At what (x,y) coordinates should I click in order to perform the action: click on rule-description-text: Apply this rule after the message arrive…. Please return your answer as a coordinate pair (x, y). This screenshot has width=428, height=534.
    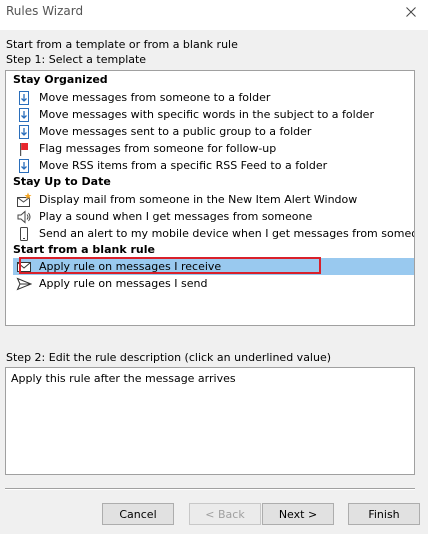
    Looking at the image, I should click on (123, 378).